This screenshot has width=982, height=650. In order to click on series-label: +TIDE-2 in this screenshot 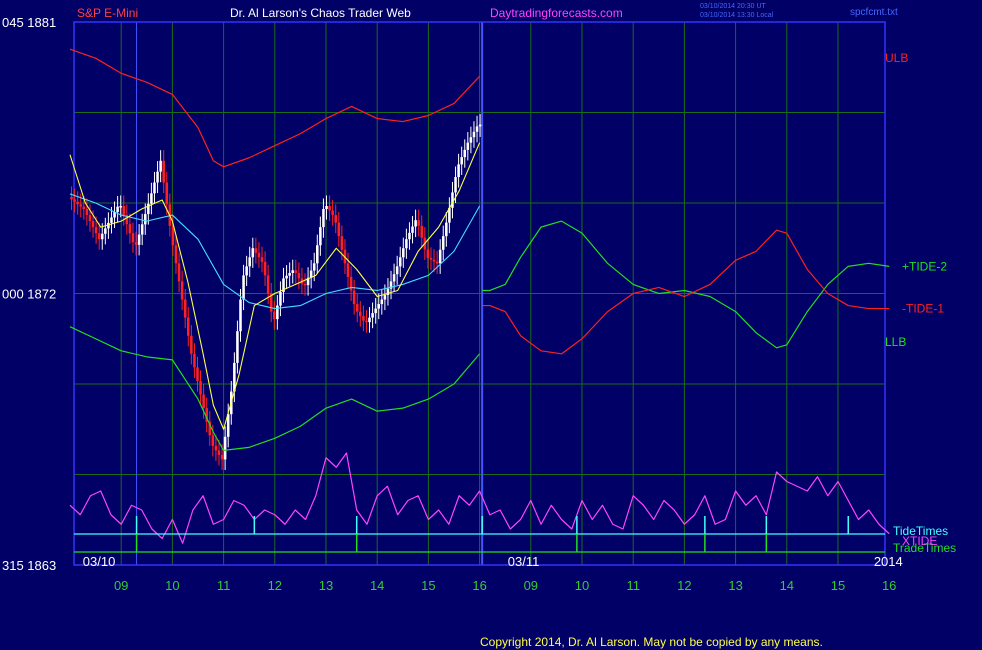, I will do `click(924, 266)`.